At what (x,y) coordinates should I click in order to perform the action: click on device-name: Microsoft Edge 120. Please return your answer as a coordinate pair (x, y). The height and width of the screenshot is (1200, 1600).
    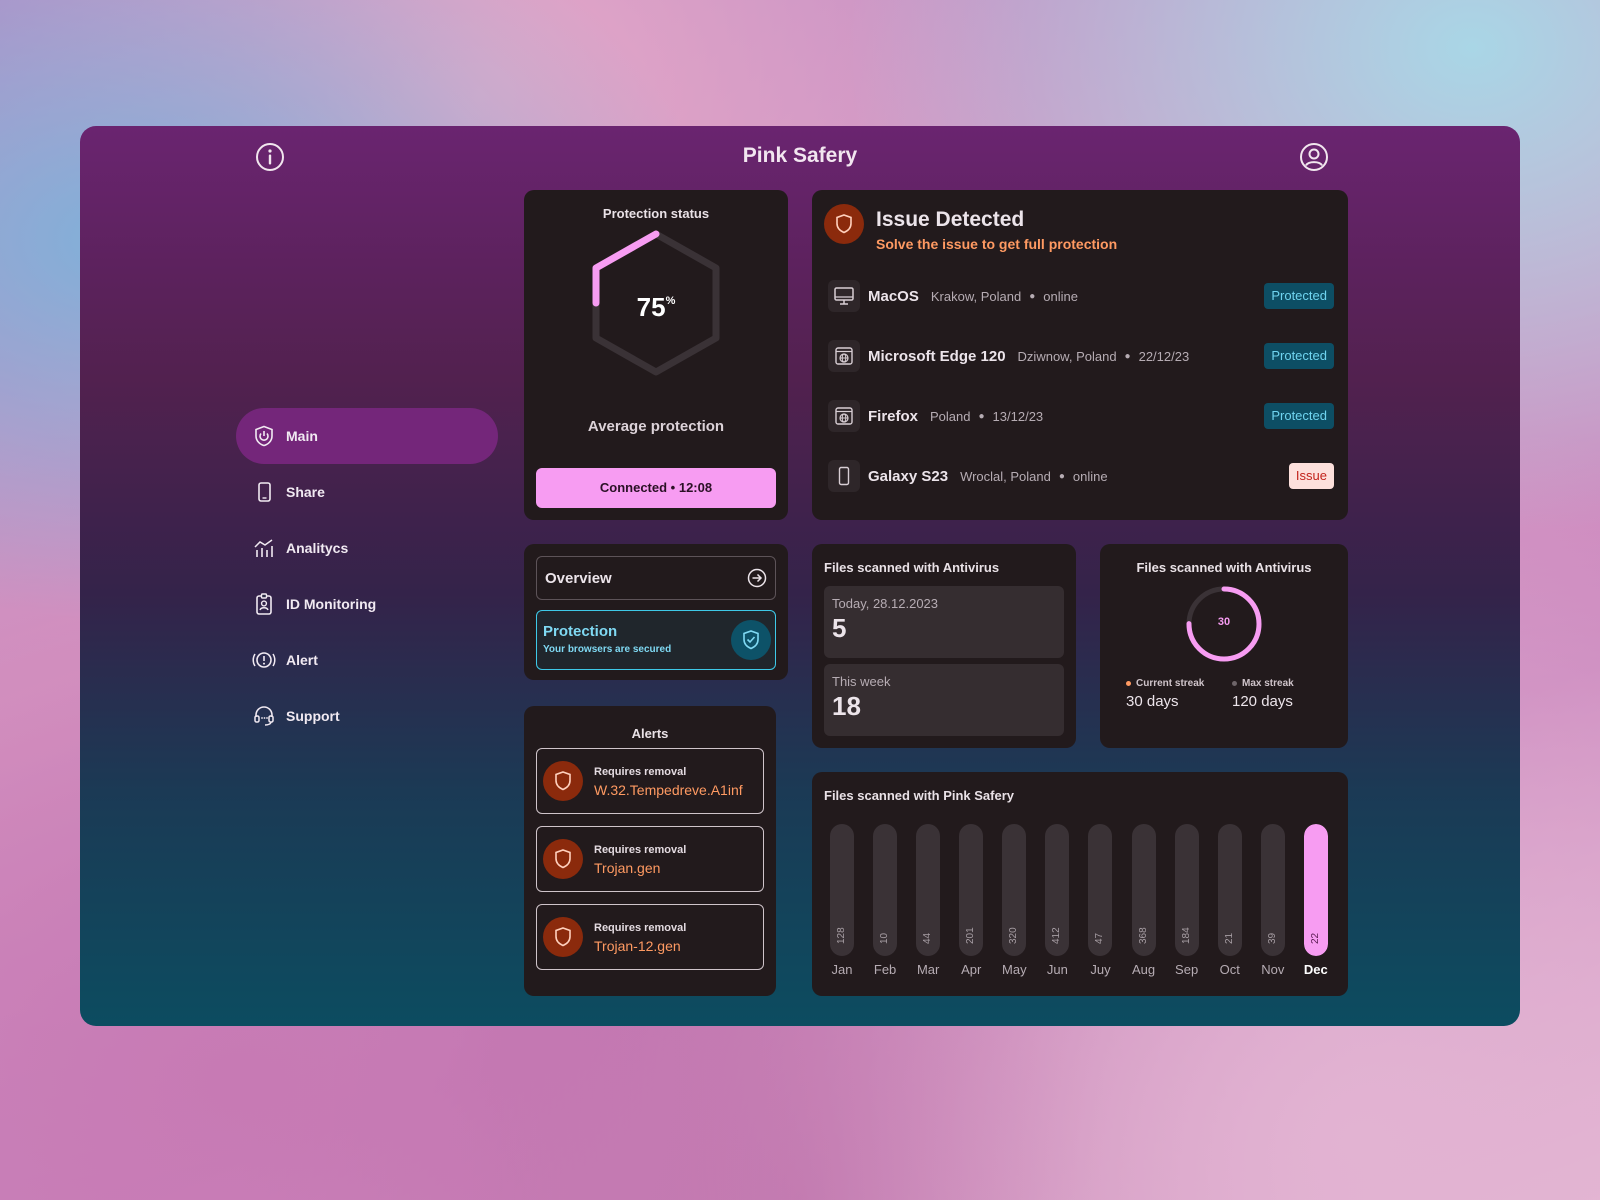
    Looking at the image, I should click on (937, 356).